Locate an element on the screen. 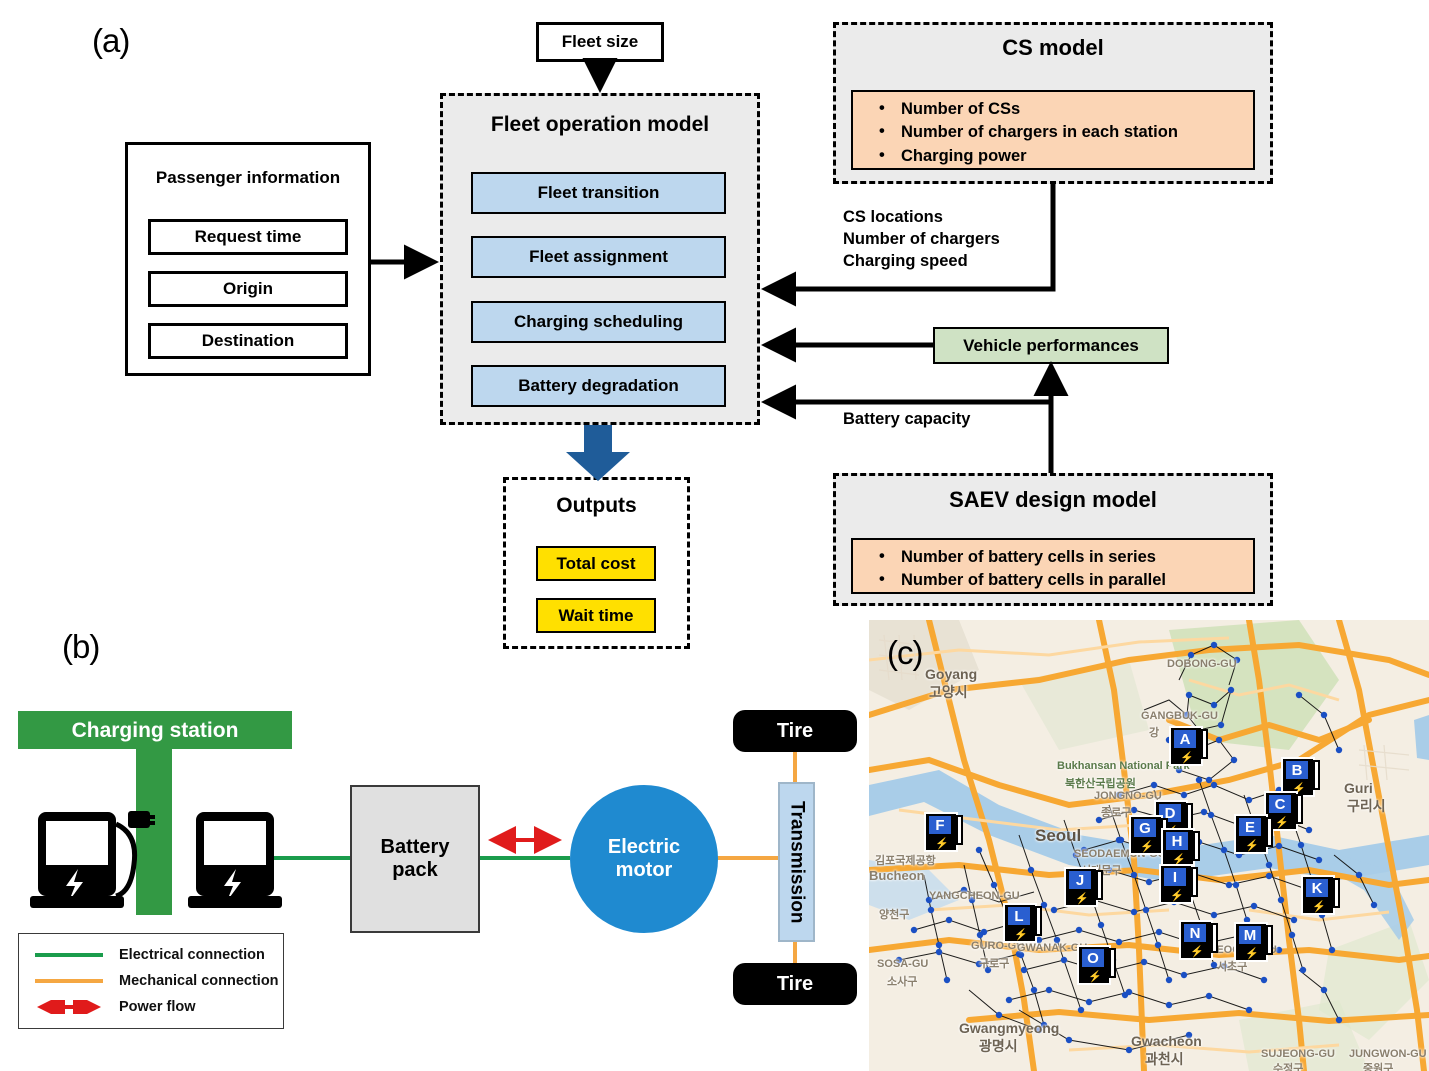  cs-marker-g: G ⚡ is located at coordinates (1148, 835).